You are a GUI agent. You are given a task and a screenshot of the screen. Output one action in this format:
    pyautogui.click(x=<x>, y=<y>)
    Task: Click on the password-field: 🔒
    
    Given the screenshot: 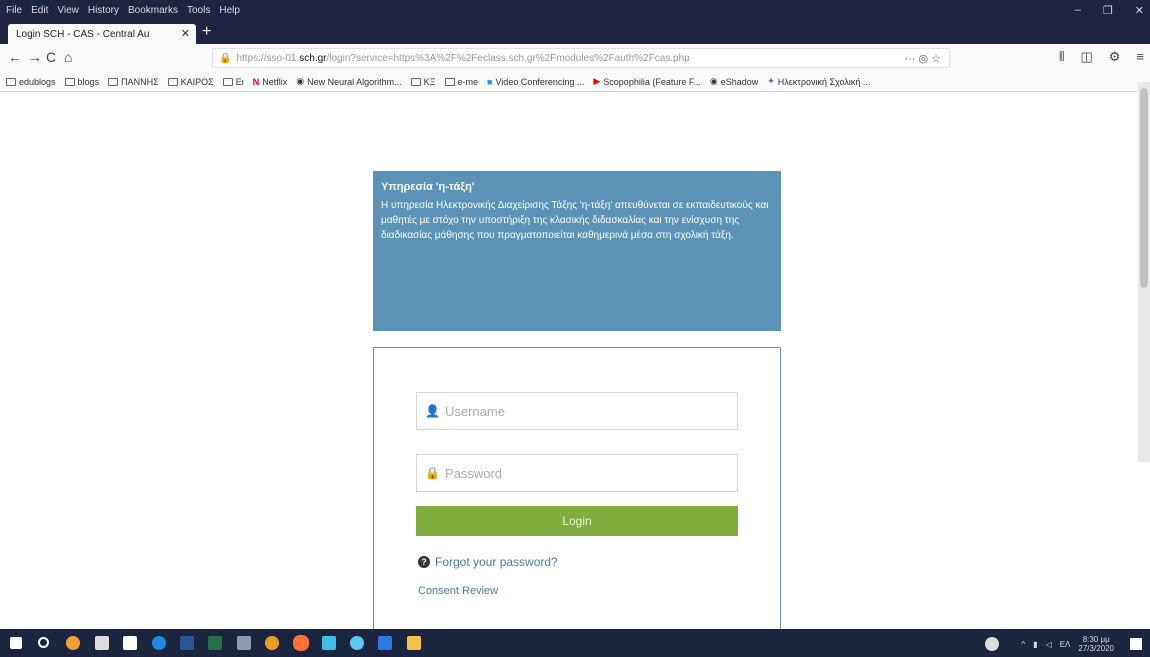 What is the action you would take?
    pyautogui.click(x=577, y=473)
    